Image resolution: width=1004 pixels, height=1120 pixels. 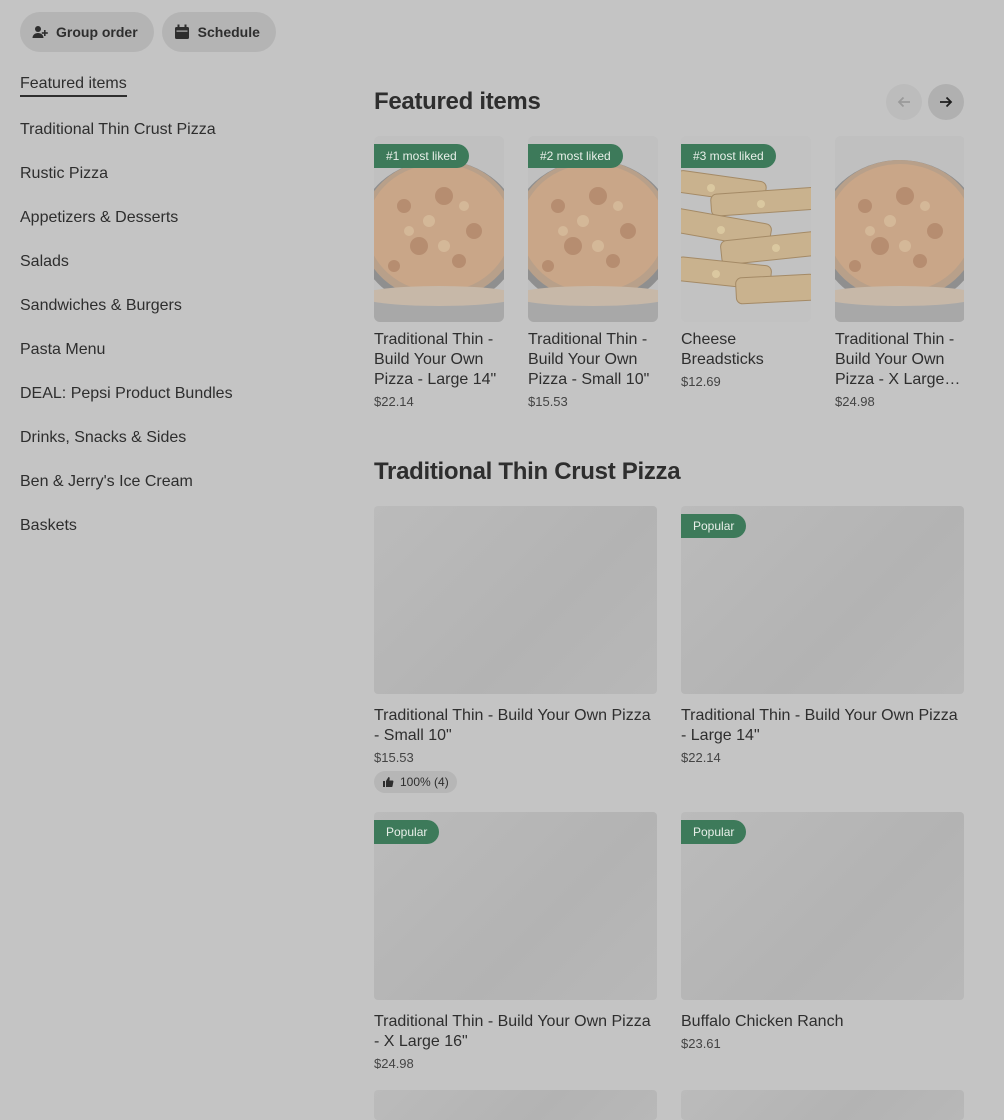 I want to click on sidebar-item-label: Traditional Thin Crust Pizza, so click(x=118, y=129).